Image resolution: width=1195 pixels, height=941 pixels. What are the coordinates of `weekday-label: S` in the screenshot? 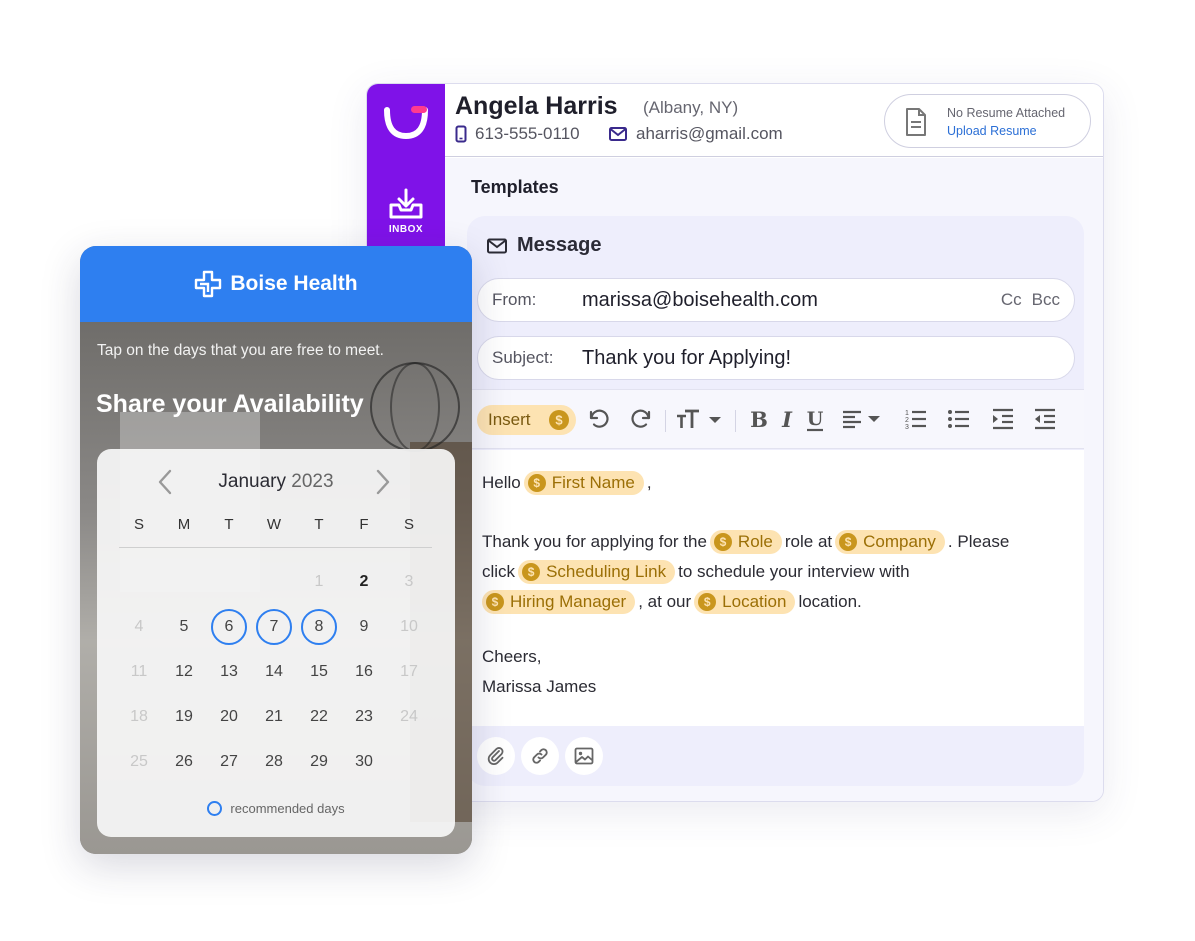 It's located at (408, 524).